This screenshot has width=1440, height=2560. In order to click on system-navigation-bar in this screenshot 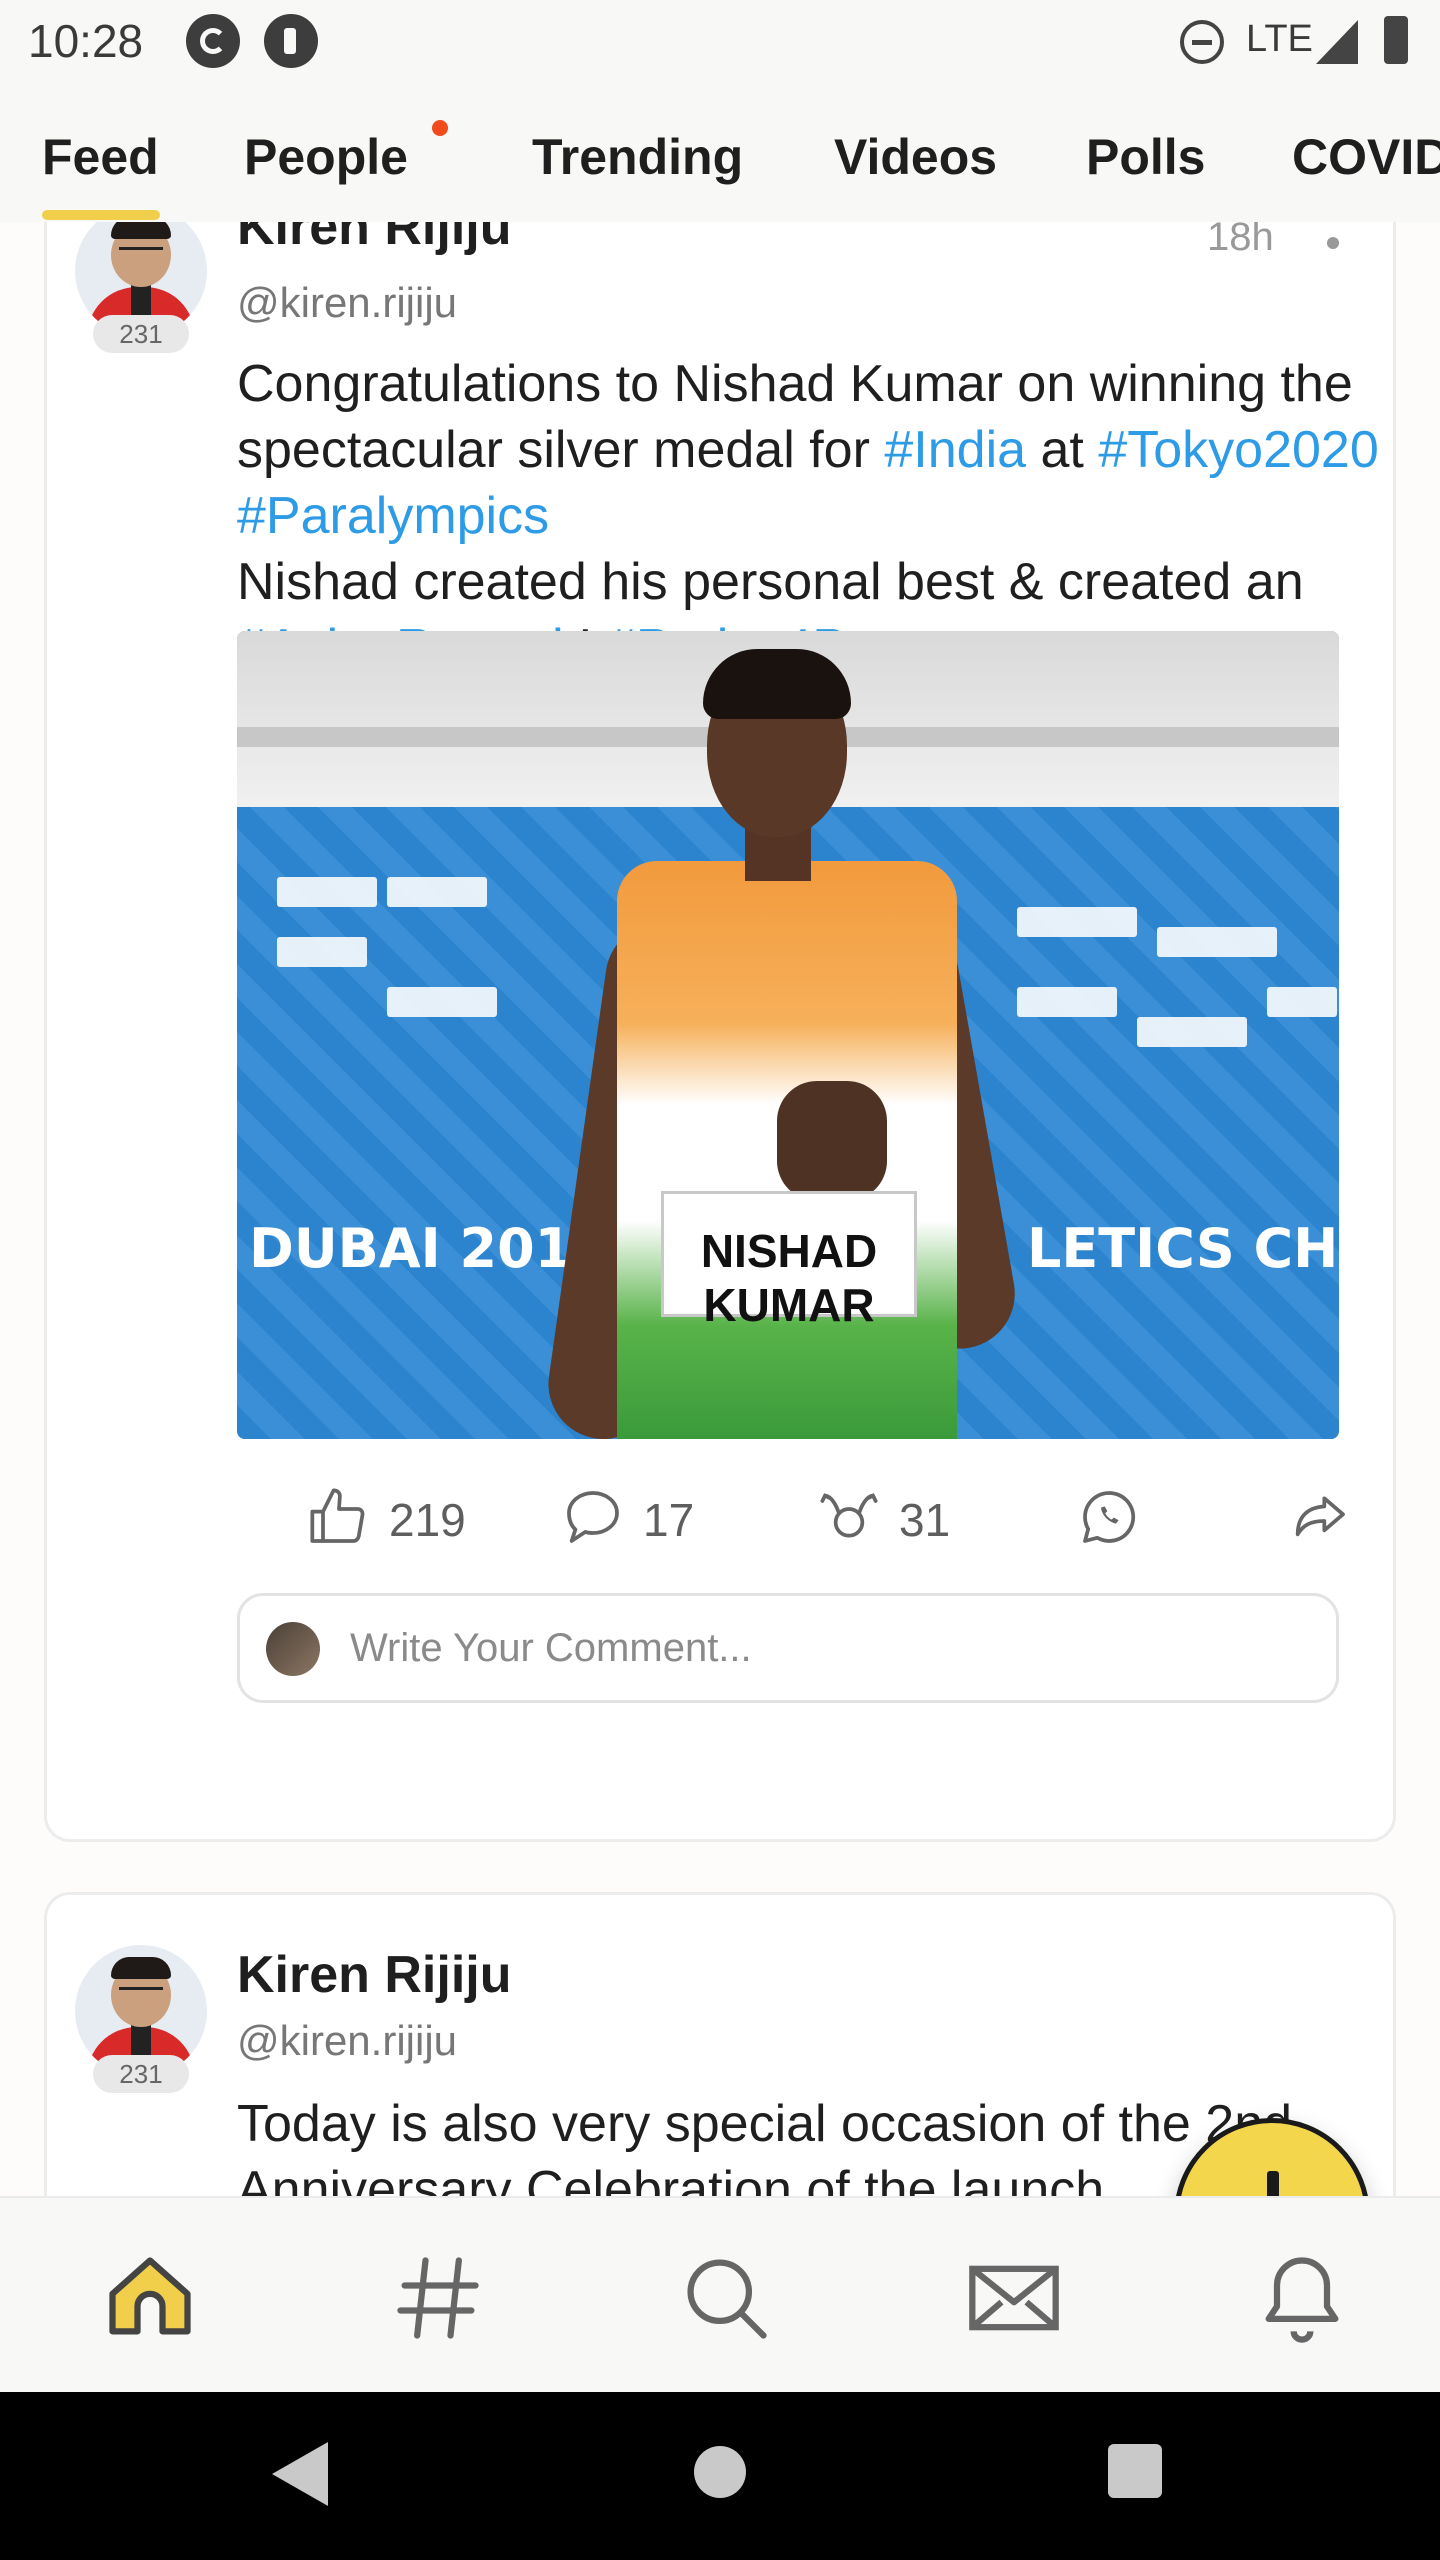, I will do `click(720, 2476)`.